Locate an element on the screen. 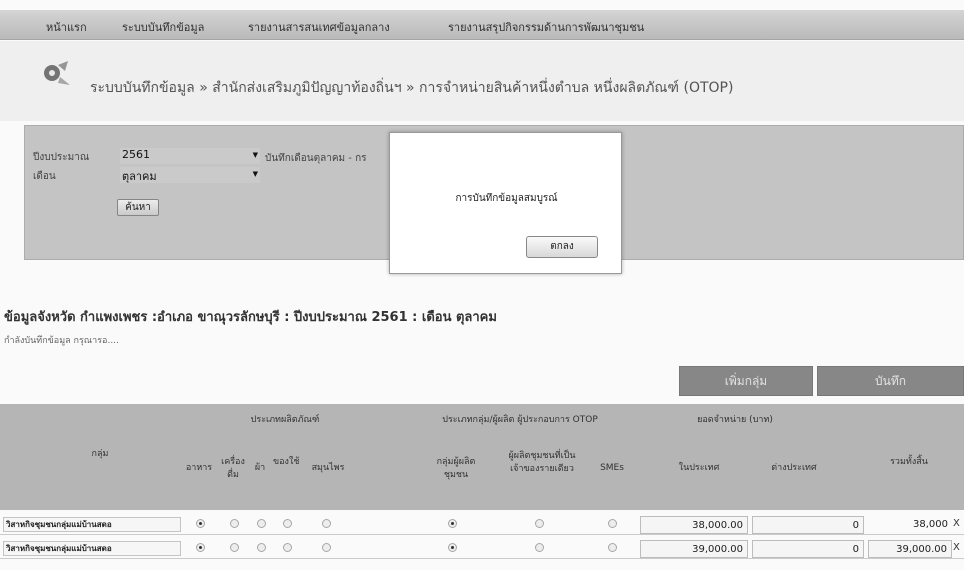 This screenshot has width=964, height=570. alert-dialog: การบันทึกข้อมูลสมบูรณ์ ตกลง is located at coordinates (505, 203).